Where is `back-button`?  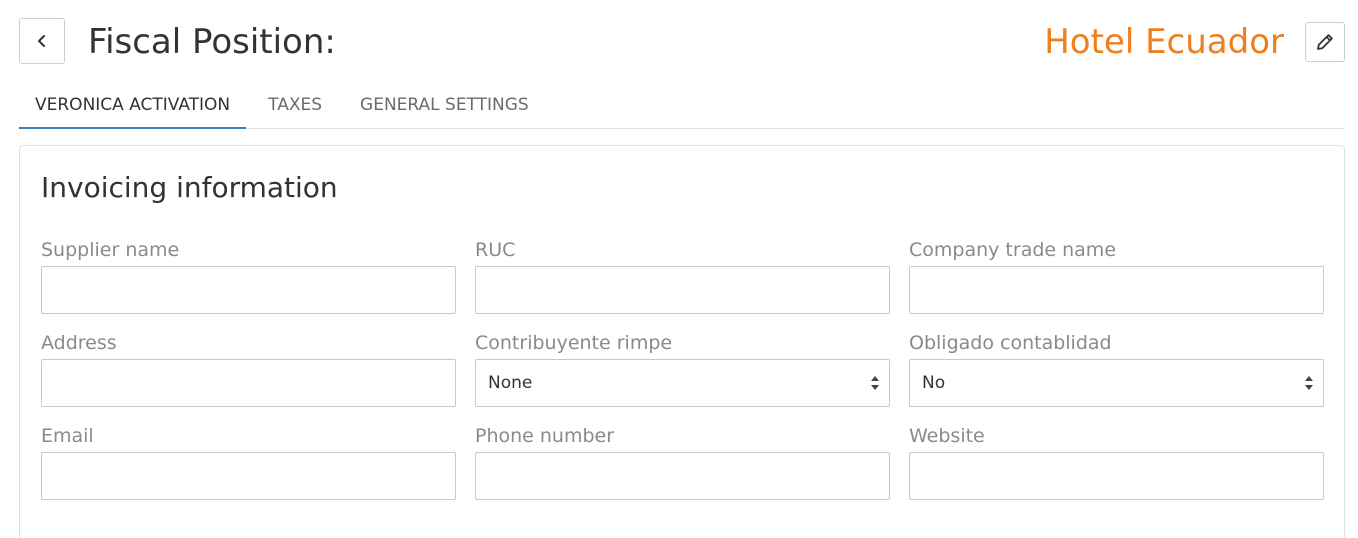 back-button is located at coordinates (42, 41).